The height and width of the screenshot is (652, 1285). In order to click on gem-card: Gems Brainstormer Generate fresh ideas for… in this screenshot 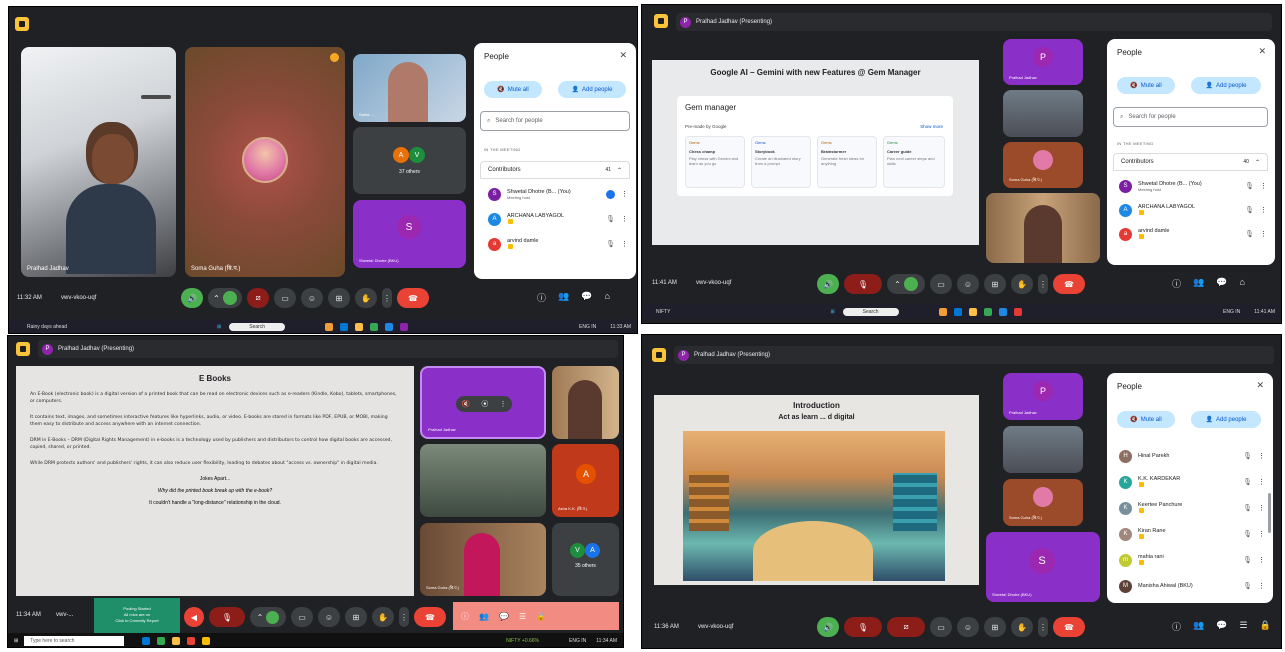, I will do `click(847, 162)`.